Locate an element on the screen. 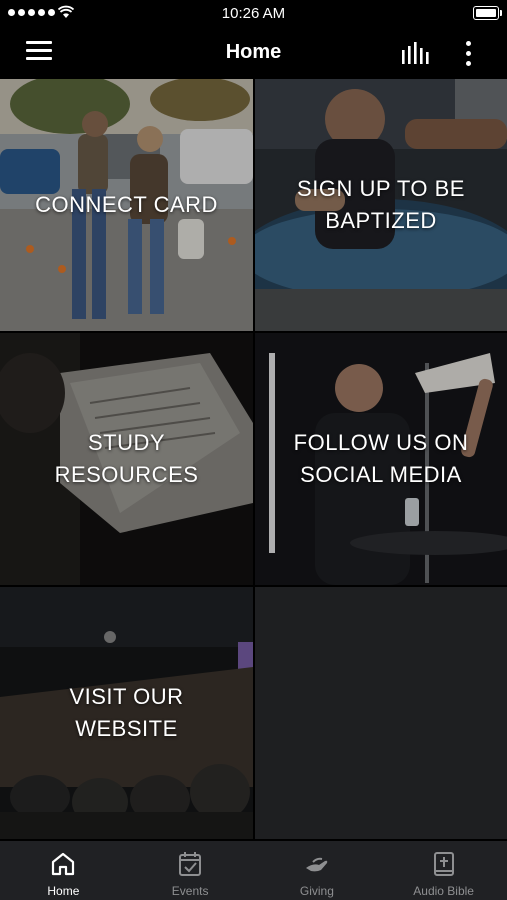 The height and width of the screenshot is (900, 507). tile-visit-website: VISIT OUR WEBSITE is located at coordinates (126, 713).